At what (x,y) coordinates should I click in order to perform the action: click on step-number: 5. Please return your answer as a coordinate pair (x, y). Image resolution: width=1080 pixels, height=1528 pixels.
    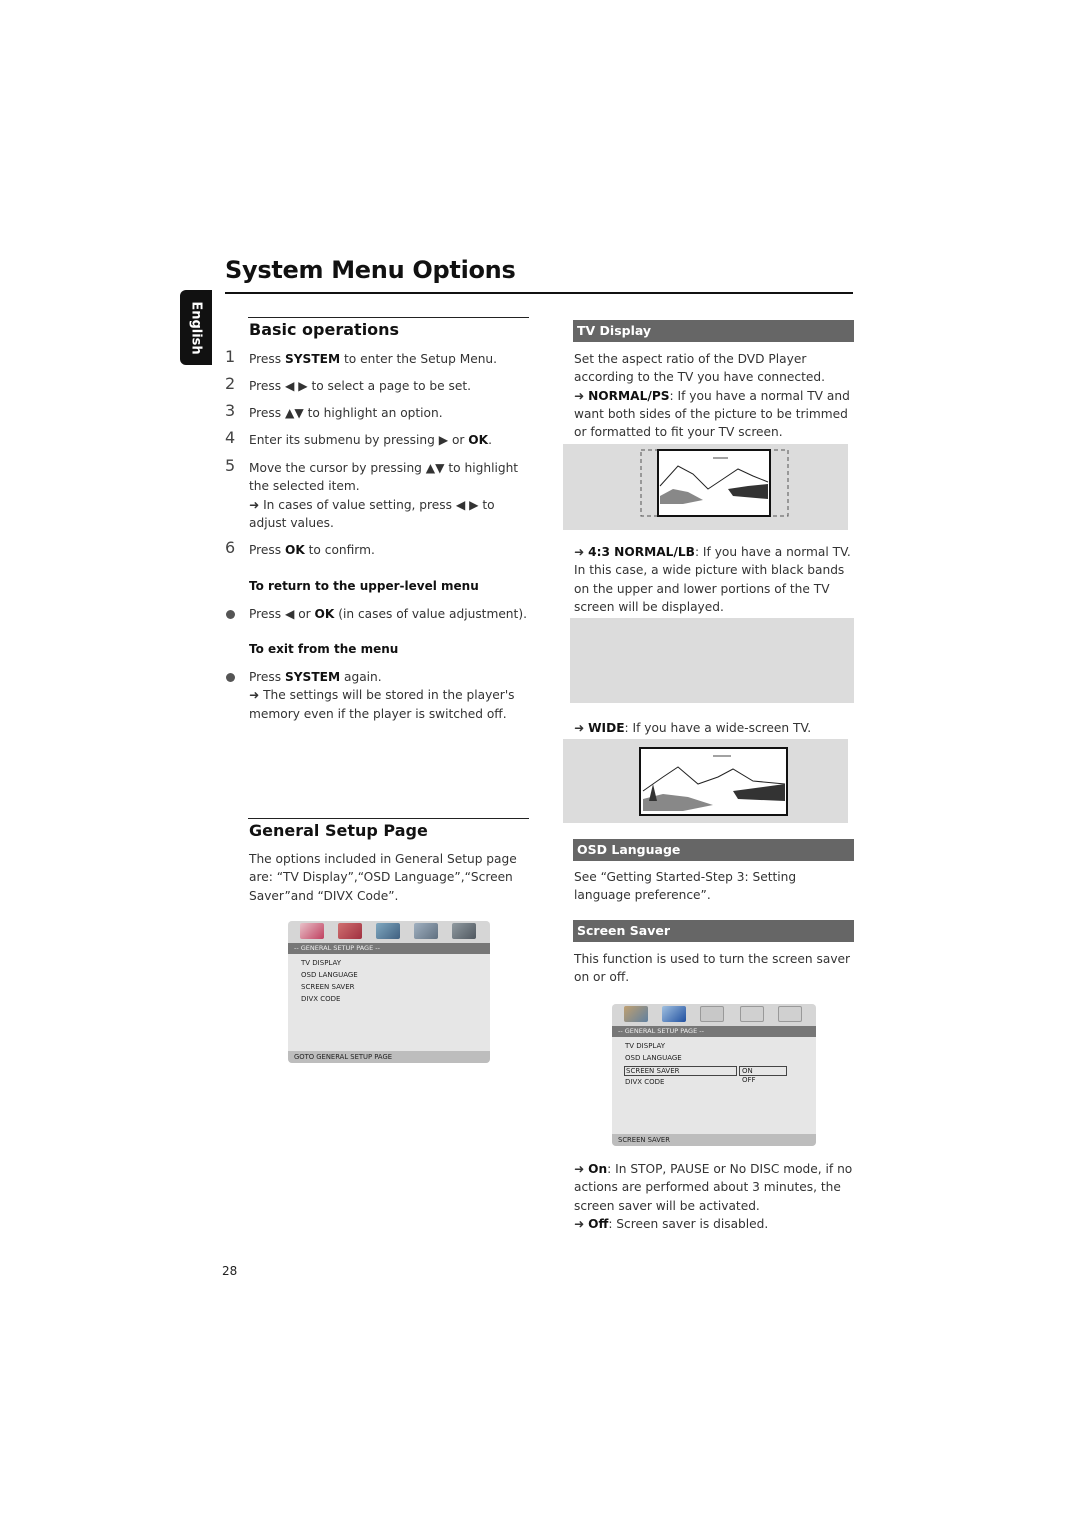
    Looking at the image, I should click on (230, 465).